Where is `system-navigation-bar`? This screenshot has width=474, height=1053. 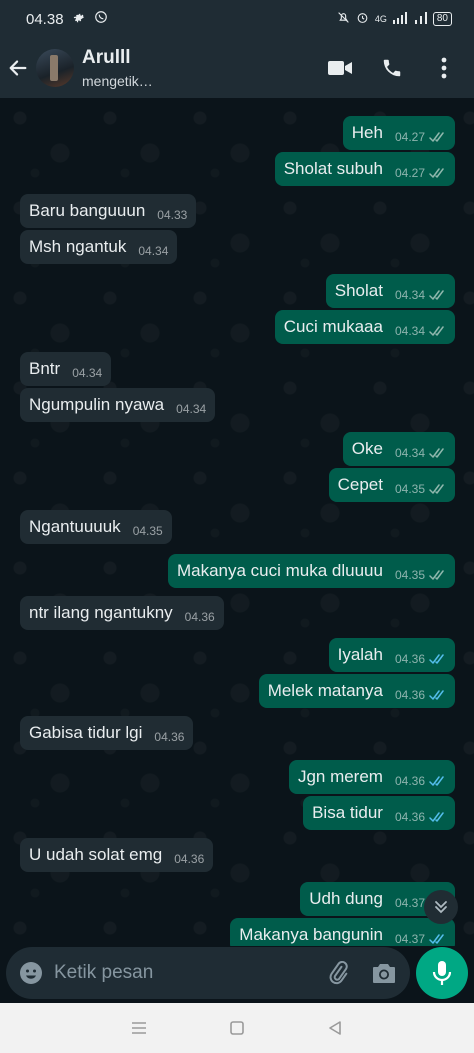 system-navigation-bar is located at coordinates (237, 1028).